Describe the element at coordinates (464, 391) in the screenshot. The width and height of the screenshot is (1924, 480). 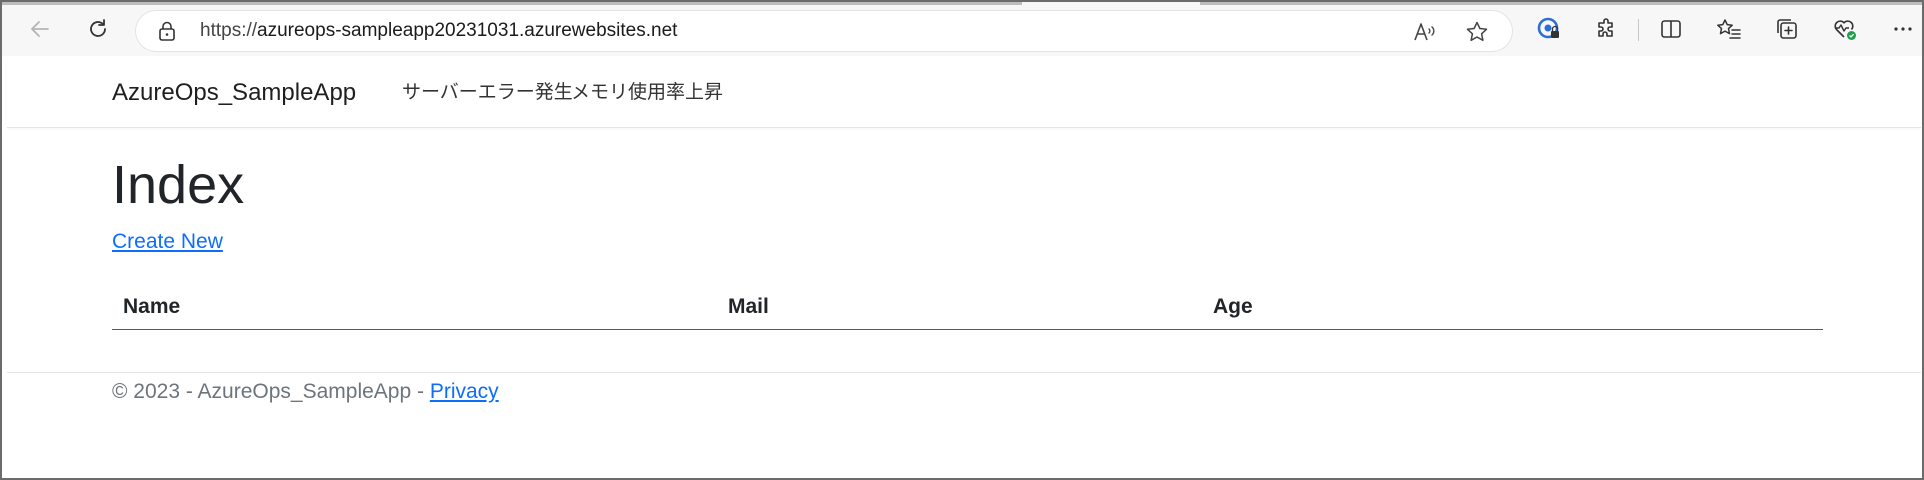
I see `privacy-link: Privacy` at that location.